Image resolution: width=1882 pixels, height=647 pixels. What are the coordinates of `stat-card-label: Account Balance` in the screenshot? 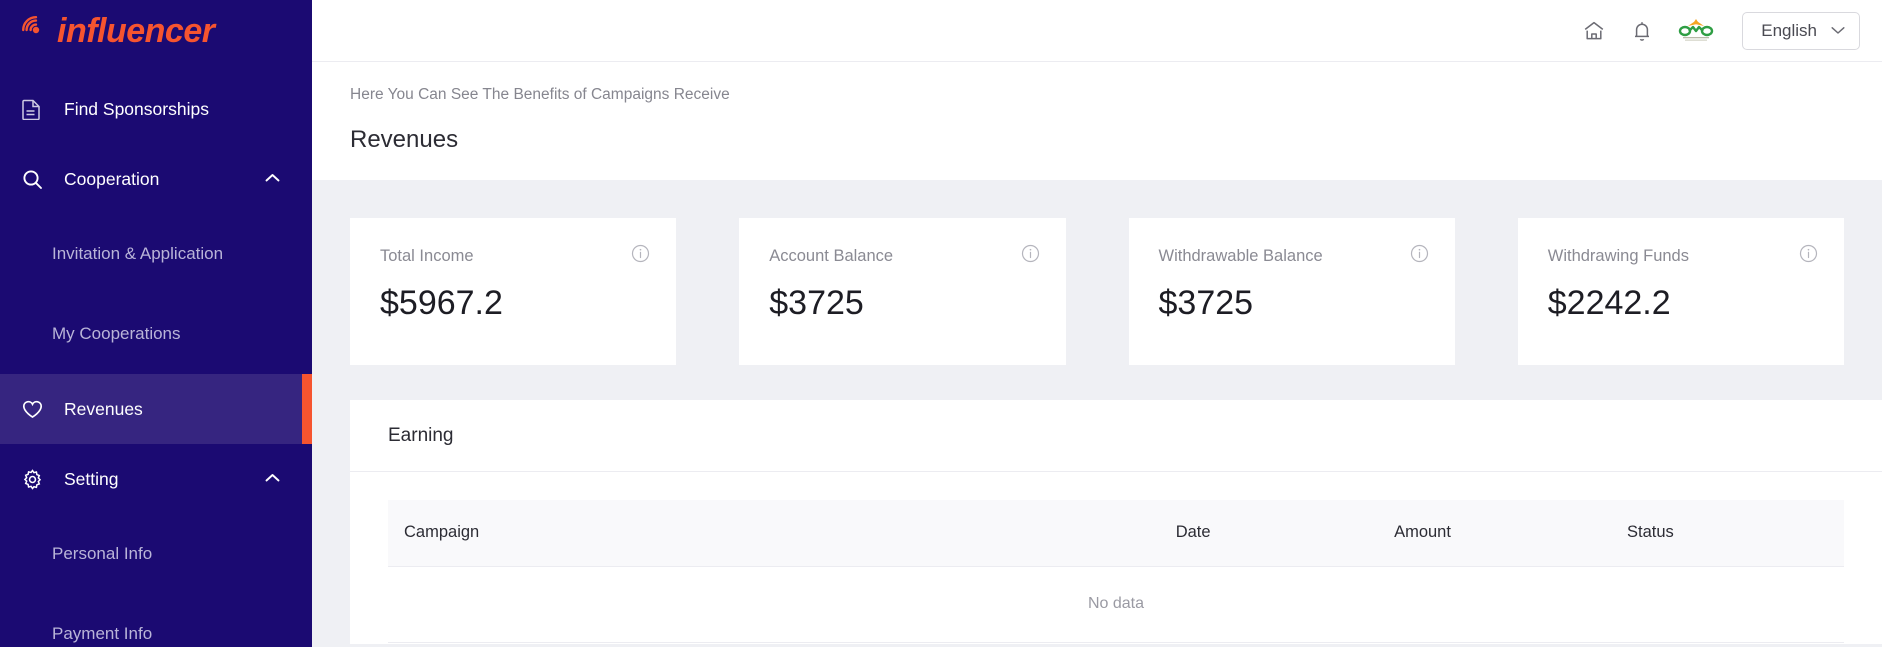 It's located at (831, 255).